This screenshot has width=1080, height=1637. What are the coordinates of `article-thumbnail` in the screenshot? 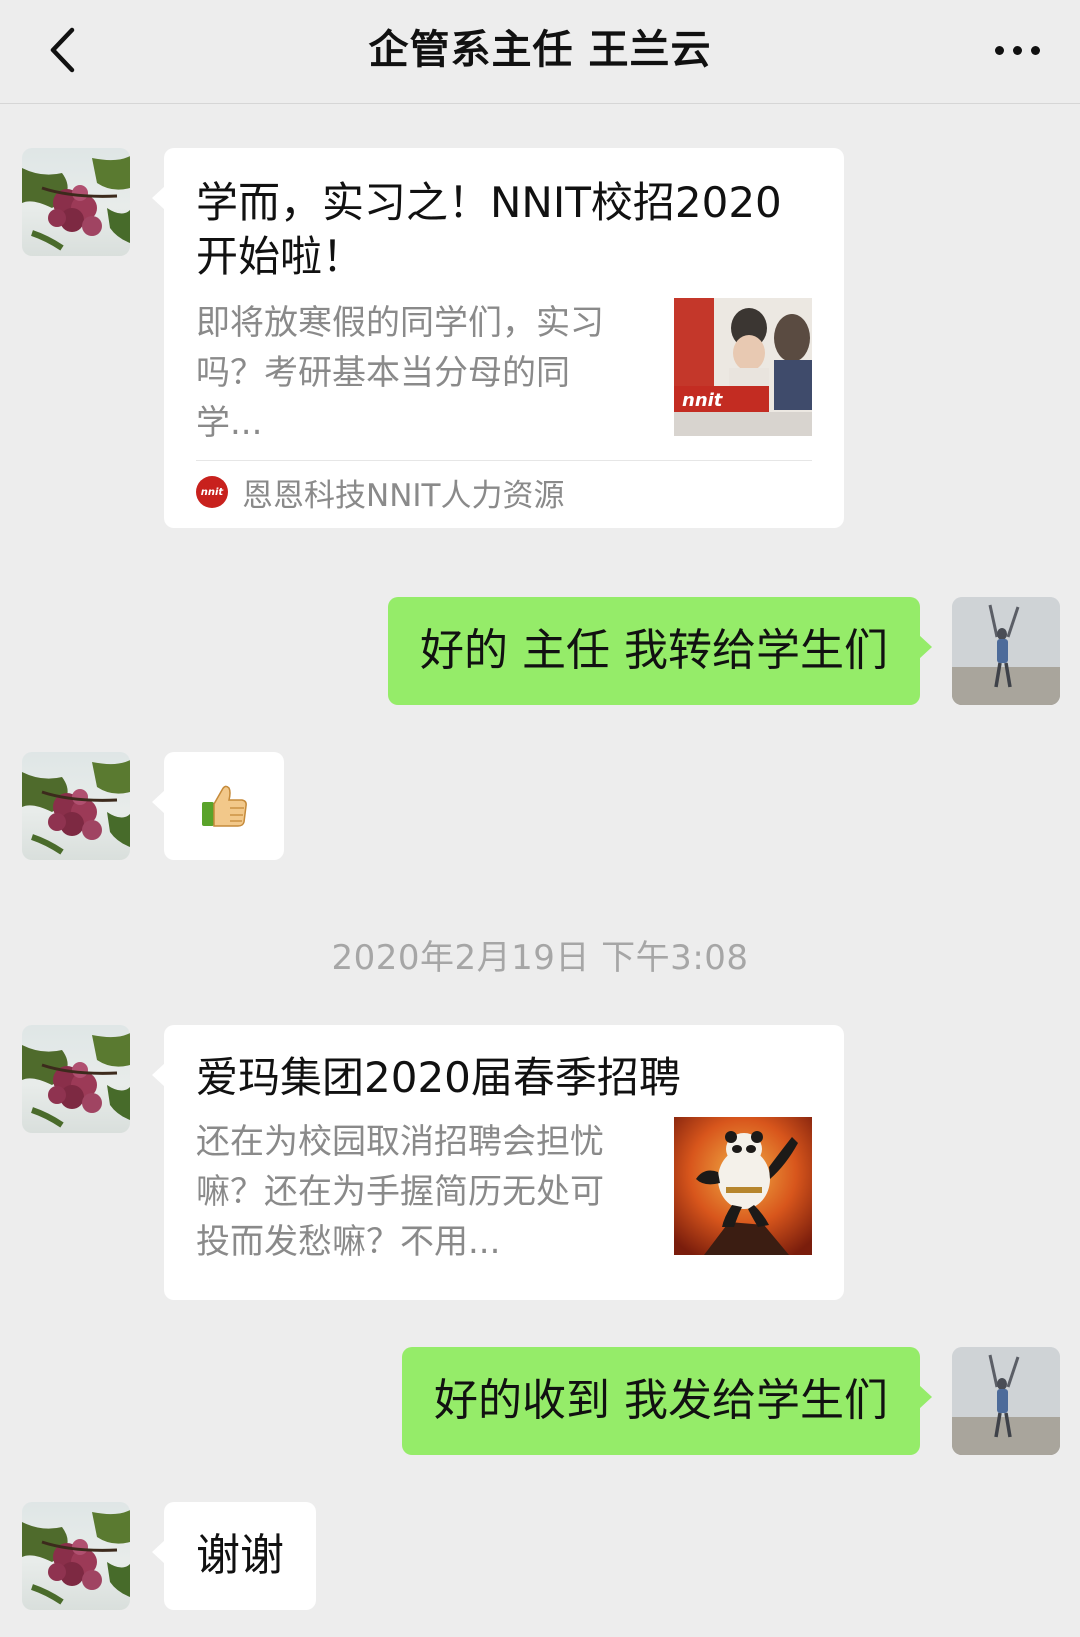 It's located at (743, 1186).